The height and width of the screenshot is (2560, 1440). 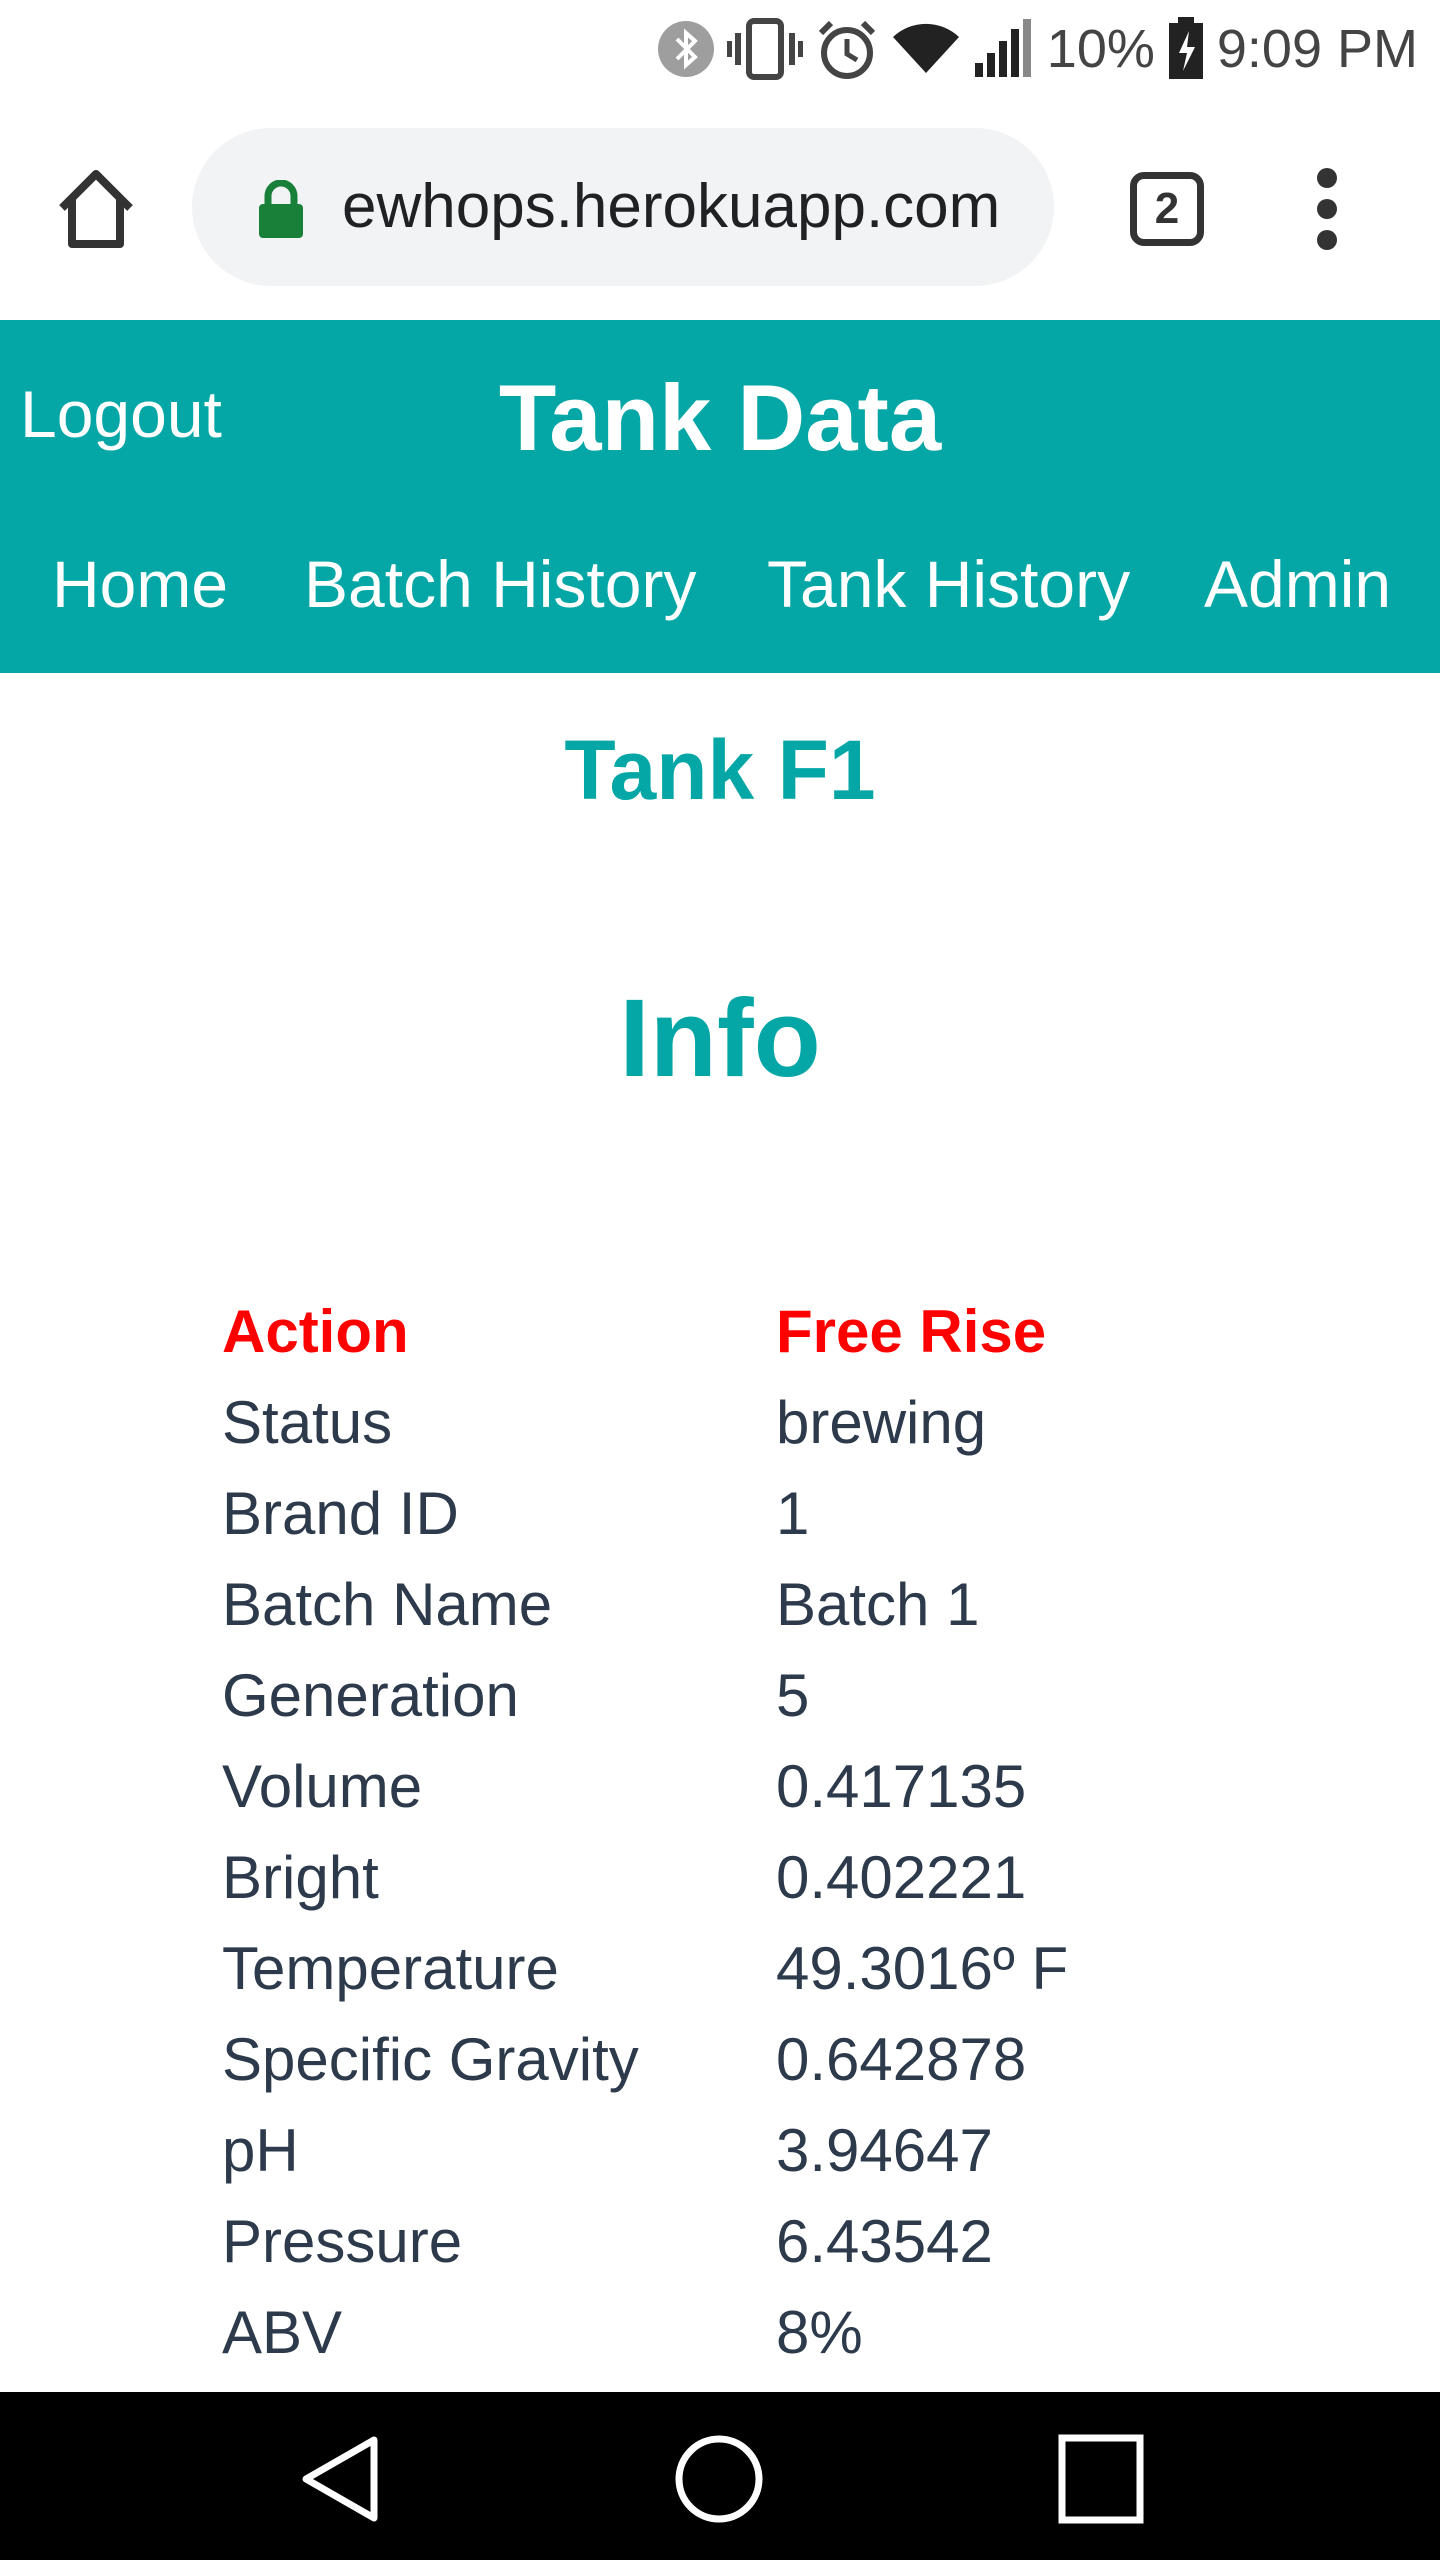 What do you see at coordinates (720, 417) in the screenshot?
I see `app-title: Tank Data` at bounding box center [720, 417].